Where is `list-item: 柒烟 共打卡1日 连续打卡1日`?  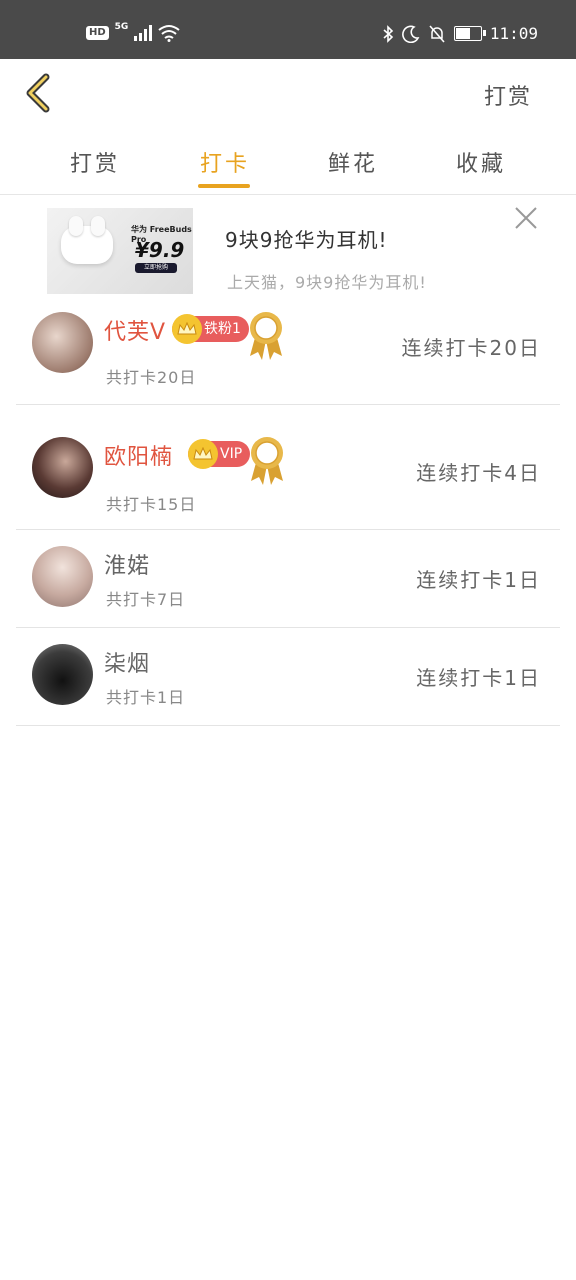
list-item: 柒烟 共打卡1日 连续打卡1日 is located at coordinates (288, 677).